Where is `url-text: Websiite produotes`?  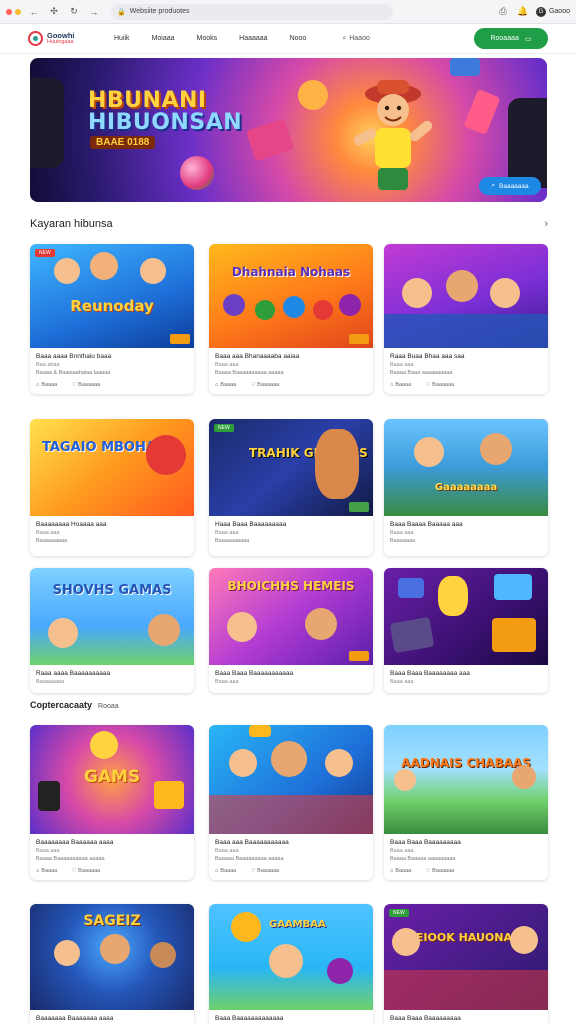
url-text: Websiite produotes is located at coordinates (159, 11).